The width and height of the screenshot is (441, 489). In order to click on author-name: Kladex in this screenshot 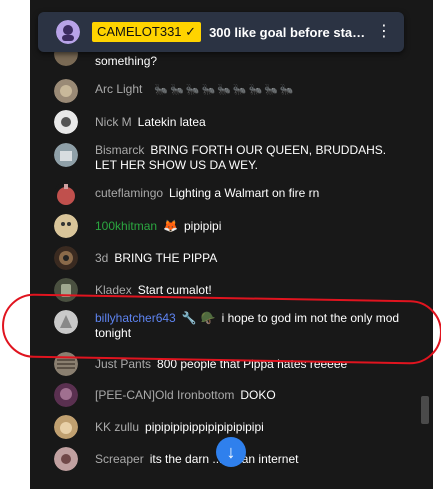, I will do `click(113, 290)`.